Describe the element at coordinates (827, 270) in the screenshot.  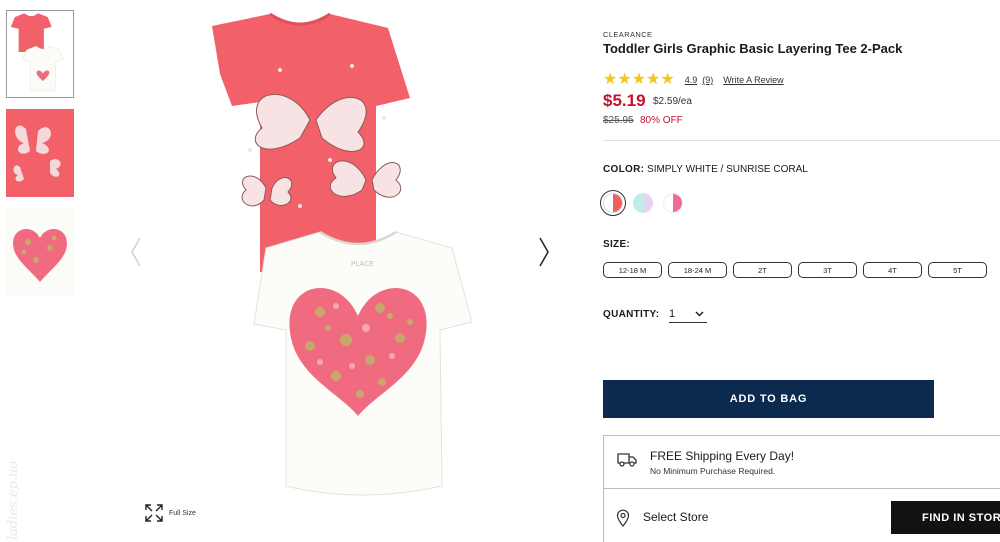
I see `size-option-3t: 3T` at that location.